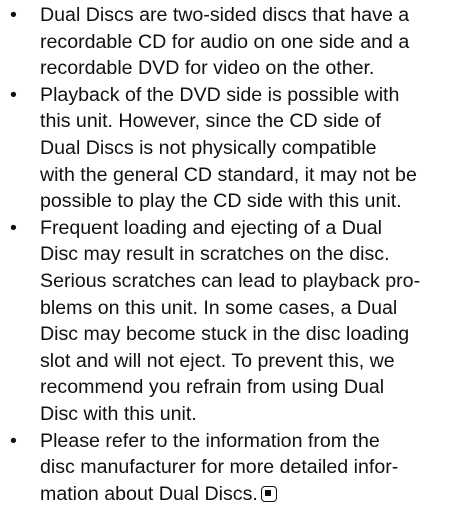 This screenshot has height=507, width=470. Describe the element at coordinates (255, 441) in the screenshot. I see `text-line: Please refer to the information from the` at that location.